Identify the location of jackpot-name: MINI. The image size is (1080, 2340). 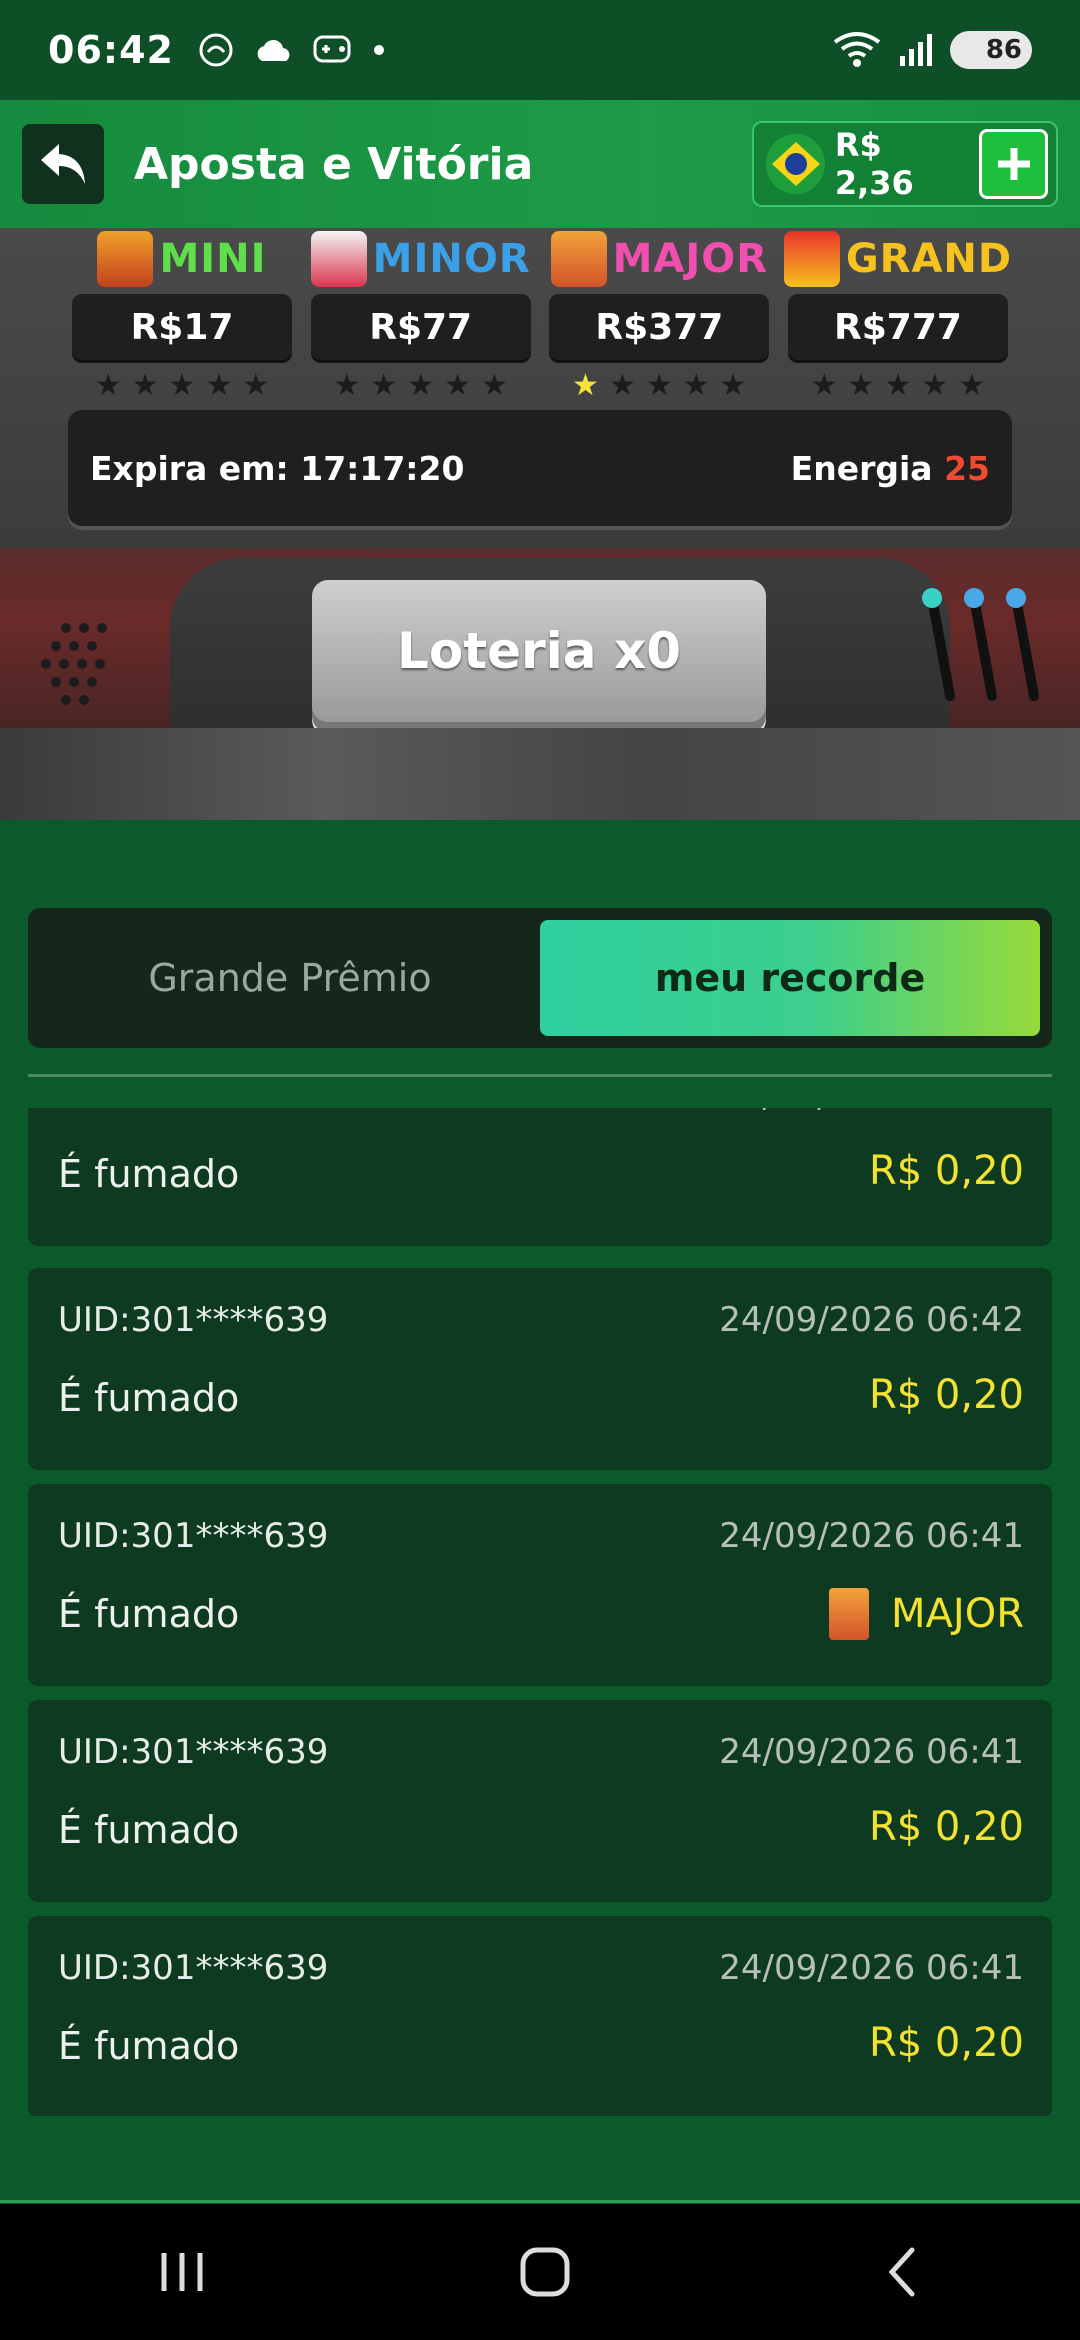
(213, 259).